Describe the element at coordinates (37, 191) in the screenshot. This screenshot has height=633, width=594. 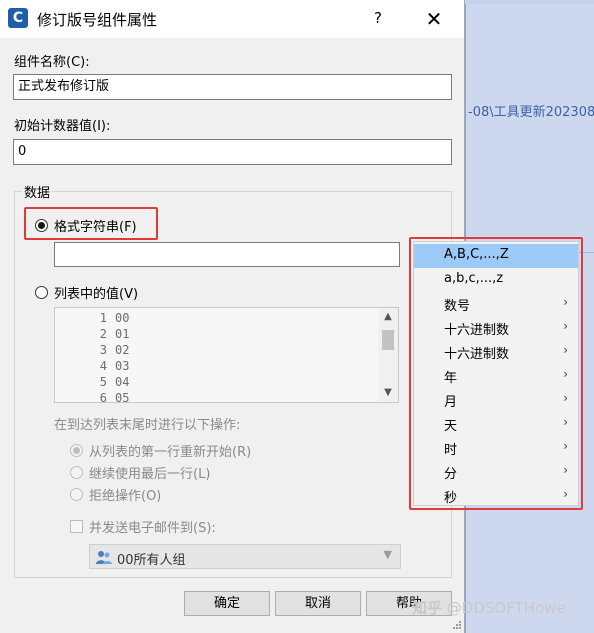
I see `data-group-title: 数据` at that location.